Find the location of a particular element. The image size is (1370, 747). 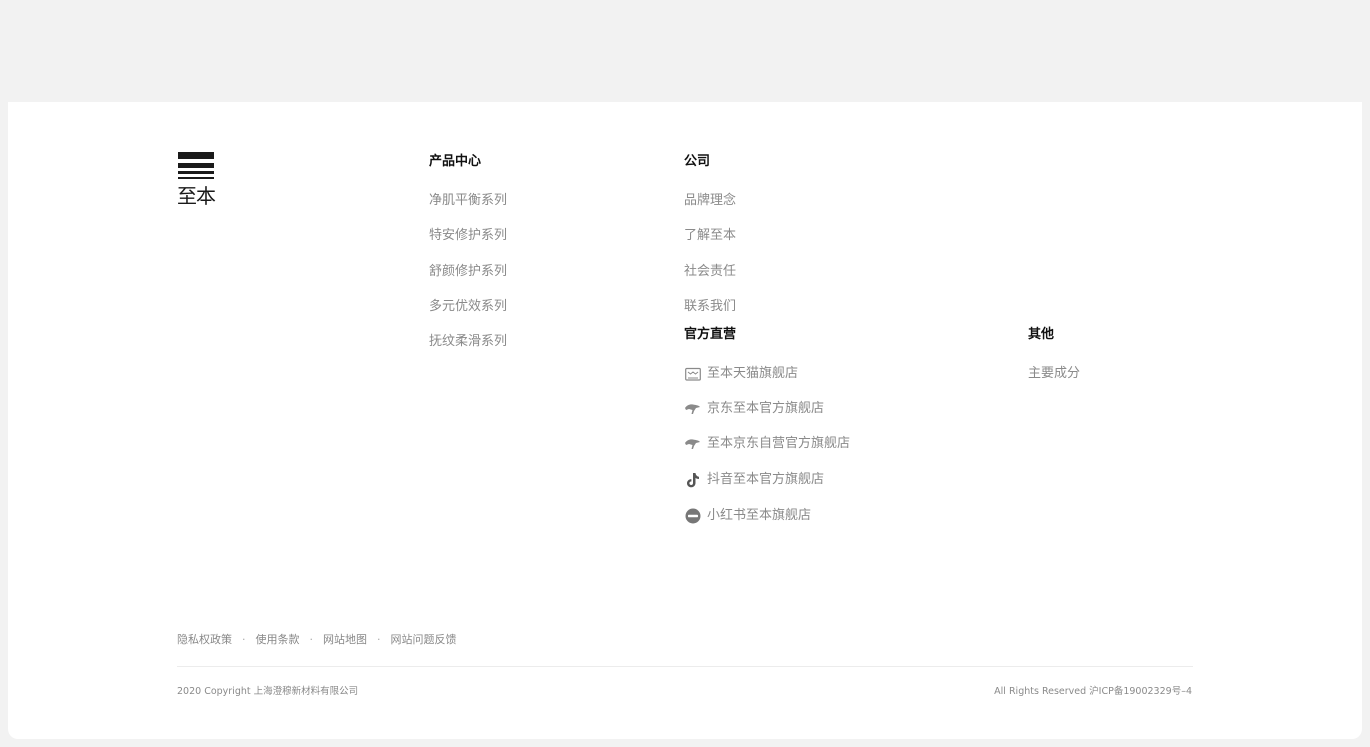

product-link: 多元优效系列 is located at coordinates (468, 307).